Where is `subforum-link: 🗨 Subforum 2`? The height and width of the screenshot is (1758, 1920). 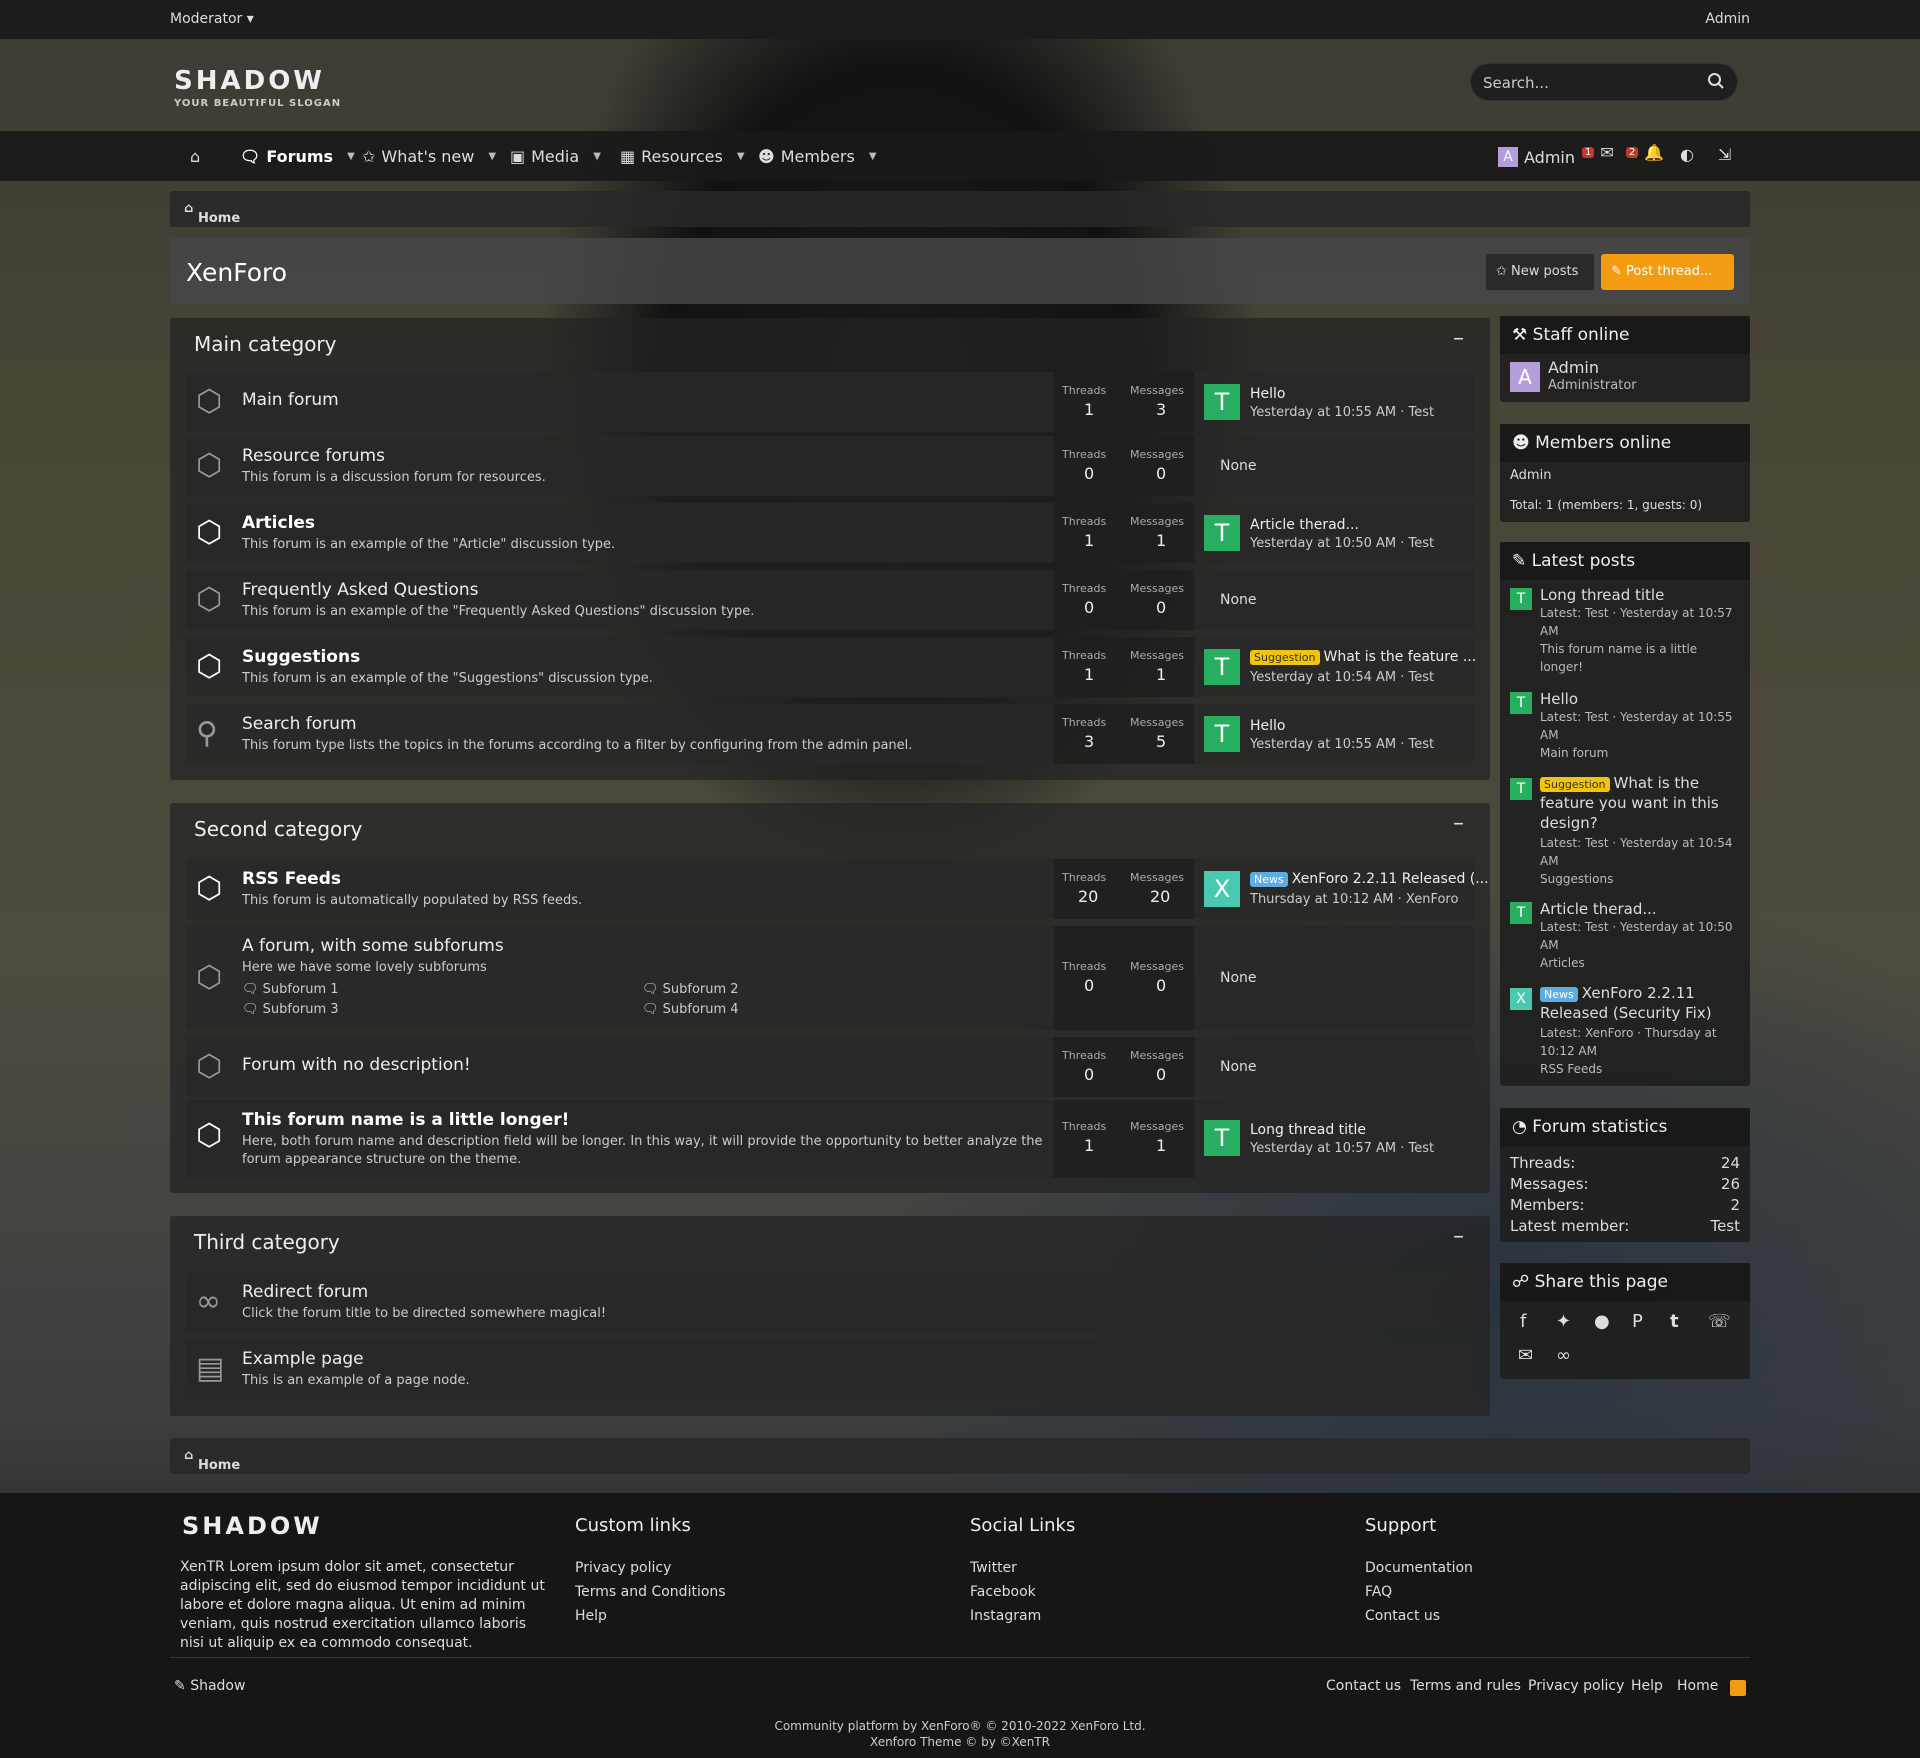 subforum-link: 🗨 Subforum 2 is located at coordinates (690, 989).